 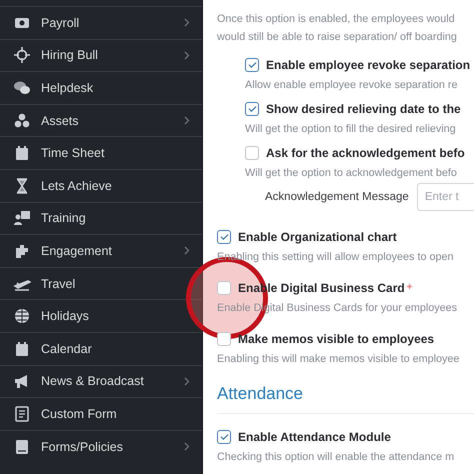 I want to click on sidebar-item: Lets Achieve, so click(x=101, y=185).